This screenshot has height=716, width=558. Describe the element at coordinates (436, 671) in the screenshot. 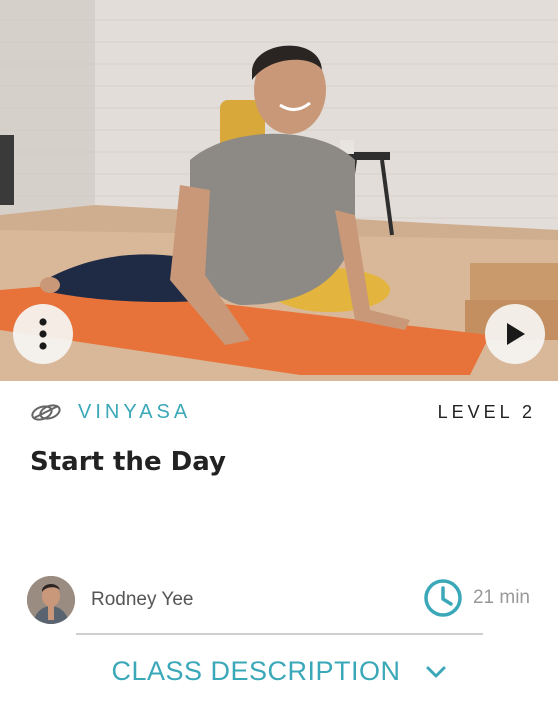

I see `chevron-down-icon` at that location.